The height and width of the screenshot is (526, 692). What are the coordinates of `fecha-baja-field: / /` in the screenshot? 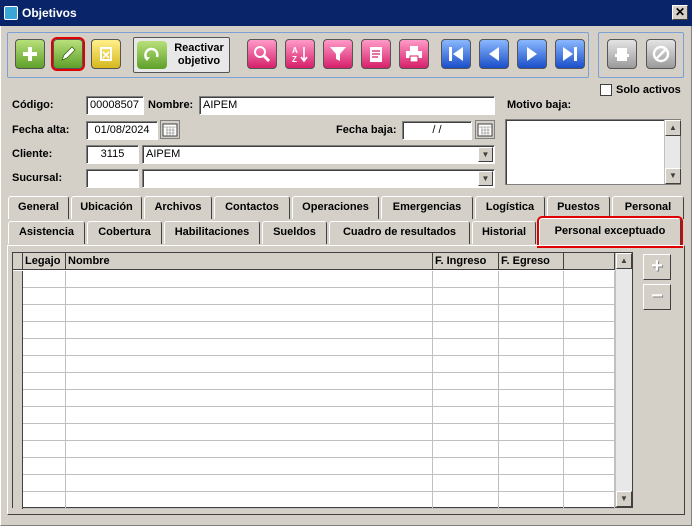 It's located at (437, 130).